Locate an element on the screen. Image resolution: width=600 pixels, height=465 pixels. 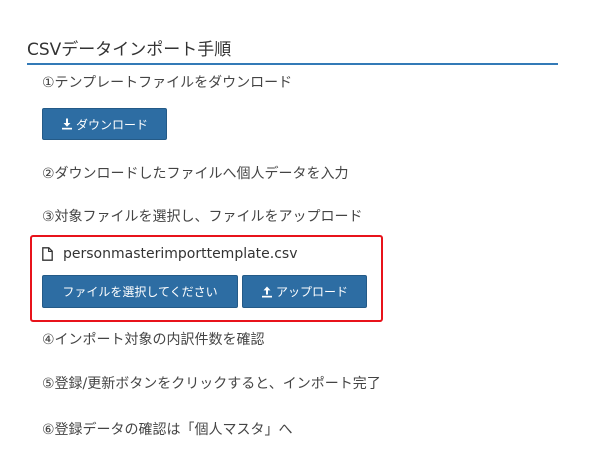
selected-file-name: personmasterimporttemplate.csv is located at coordinates (180, 254).